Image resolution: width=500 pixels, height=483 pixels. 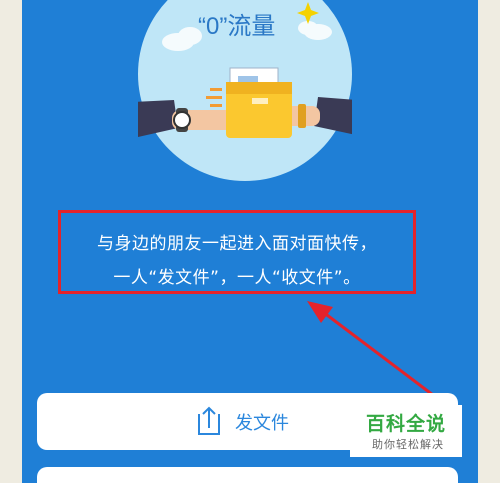 I want to click on watermark-subtitle: 助你轻松解决, so click(x=408, y=444).